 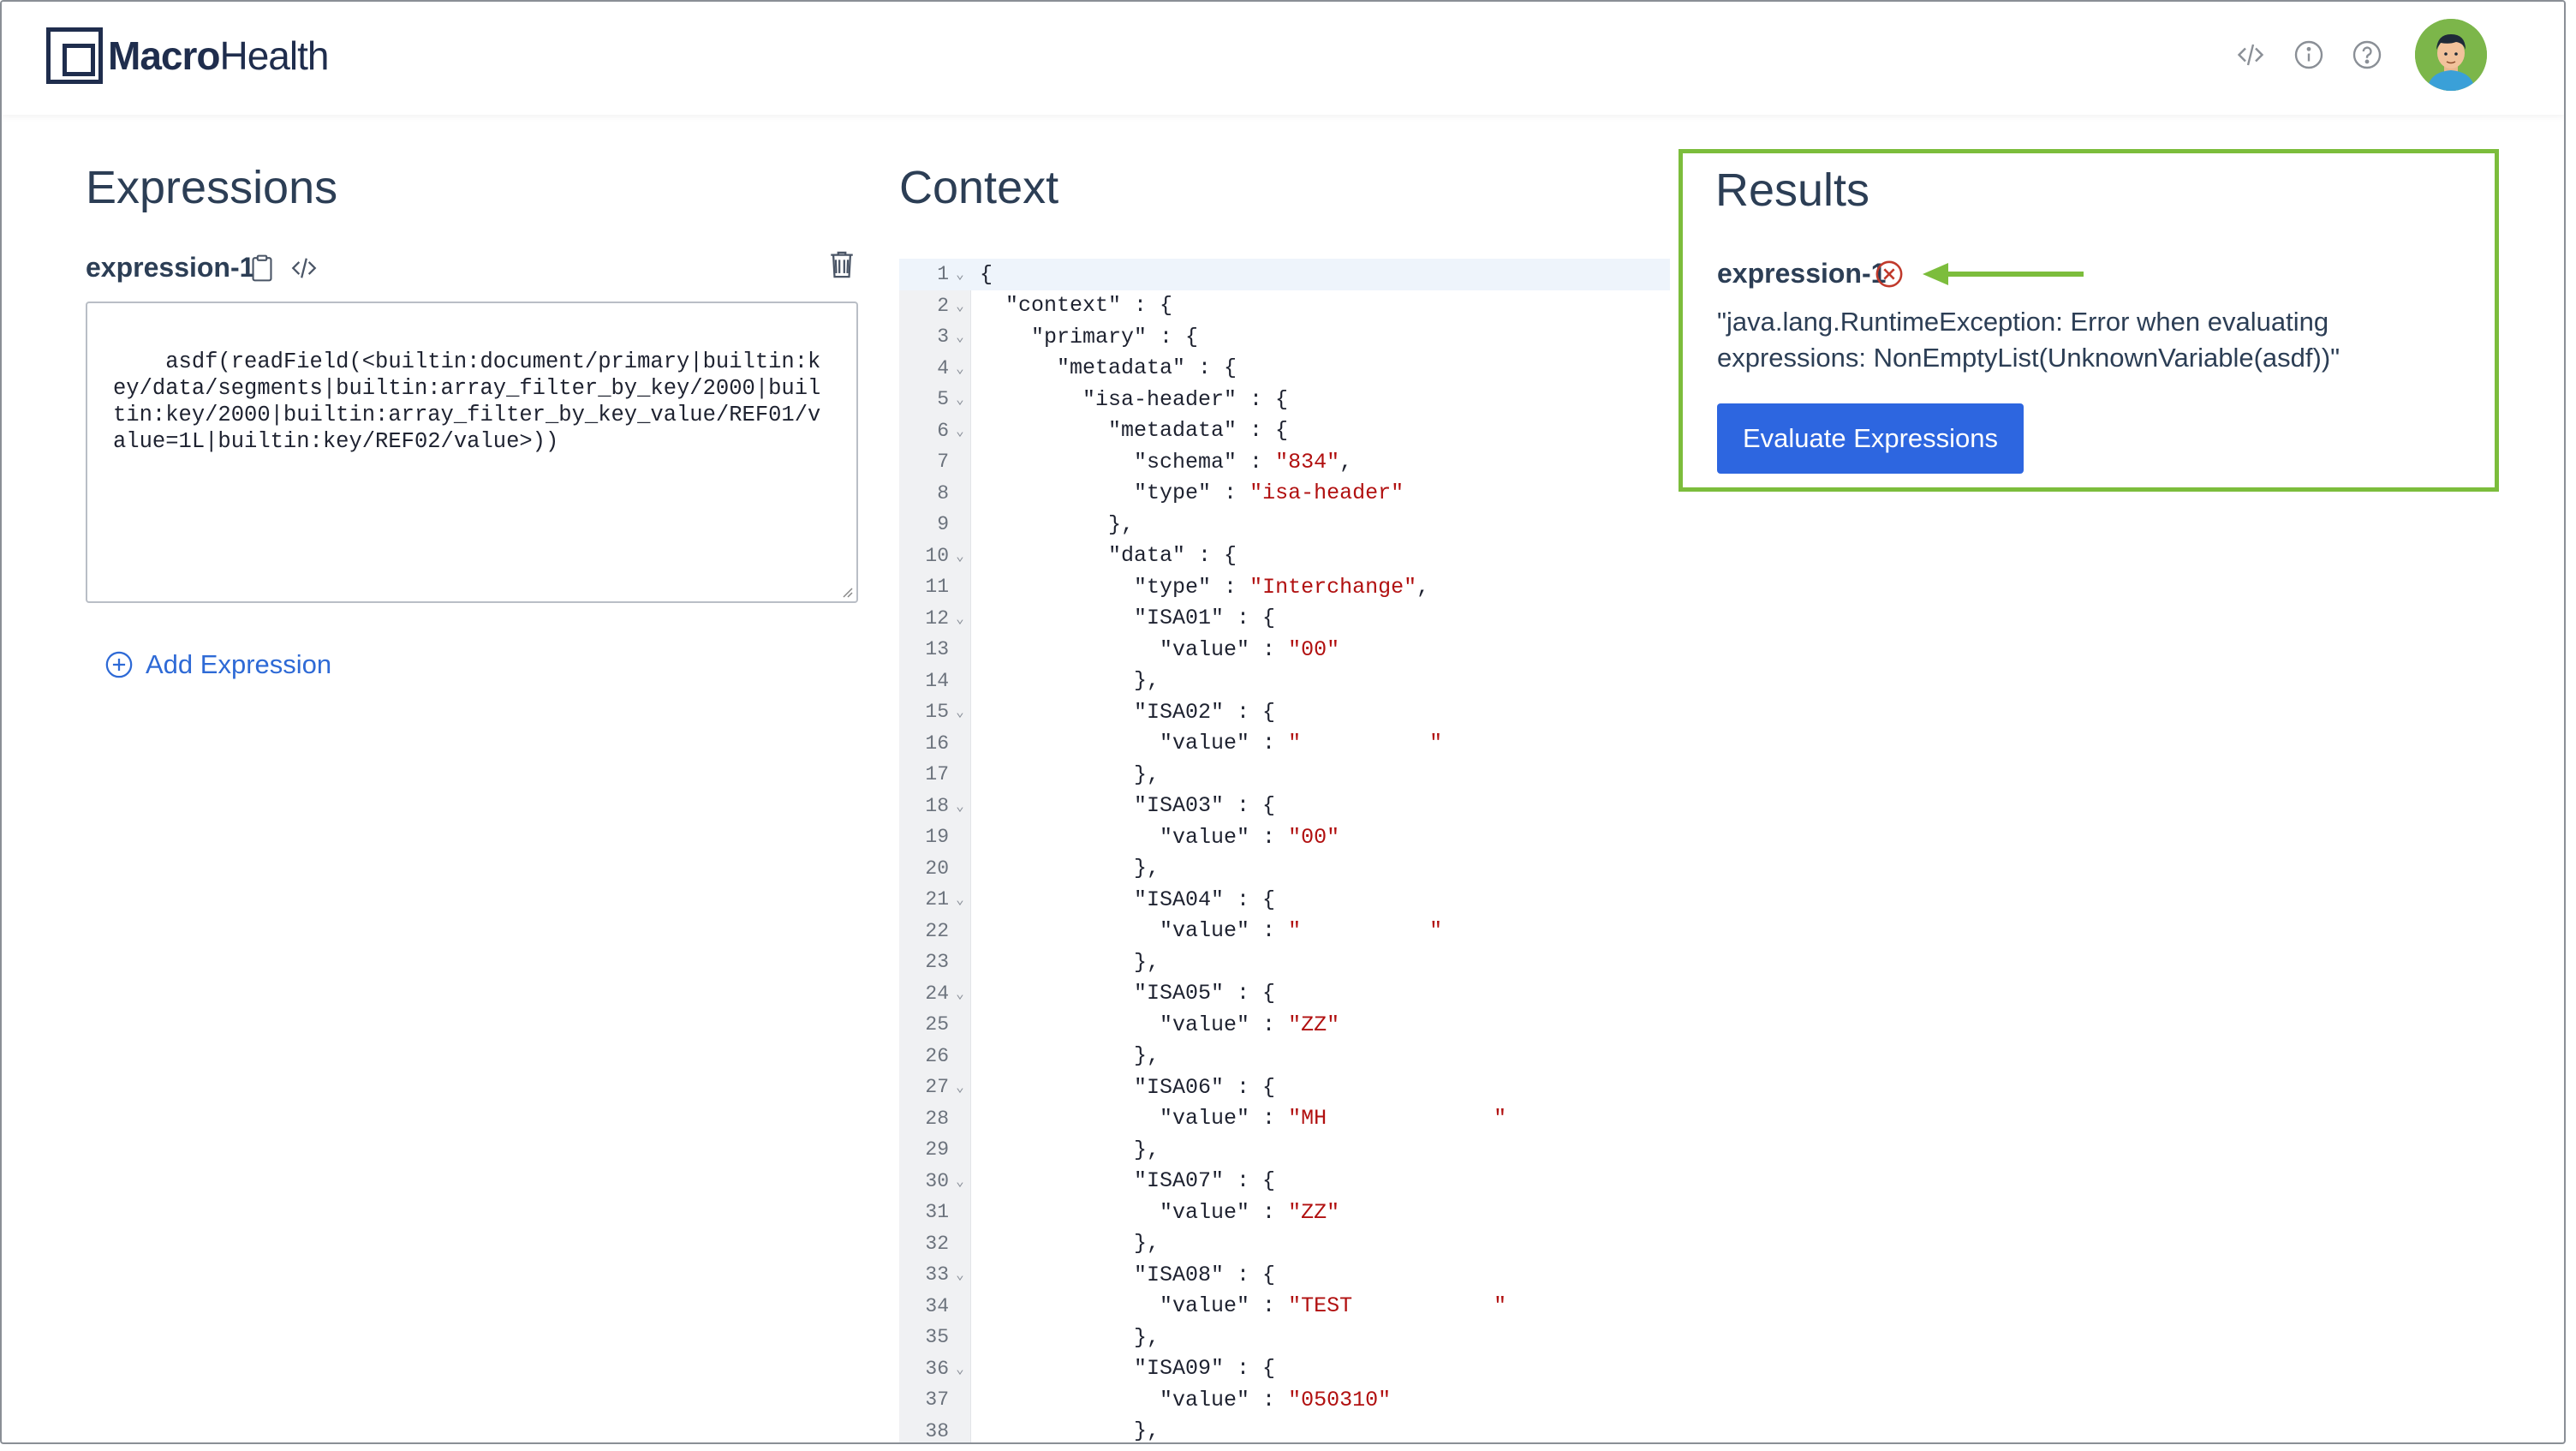 I want to click on code-line: 21 ⌄ "ISA04" : {, so click(x=1284, y=900).